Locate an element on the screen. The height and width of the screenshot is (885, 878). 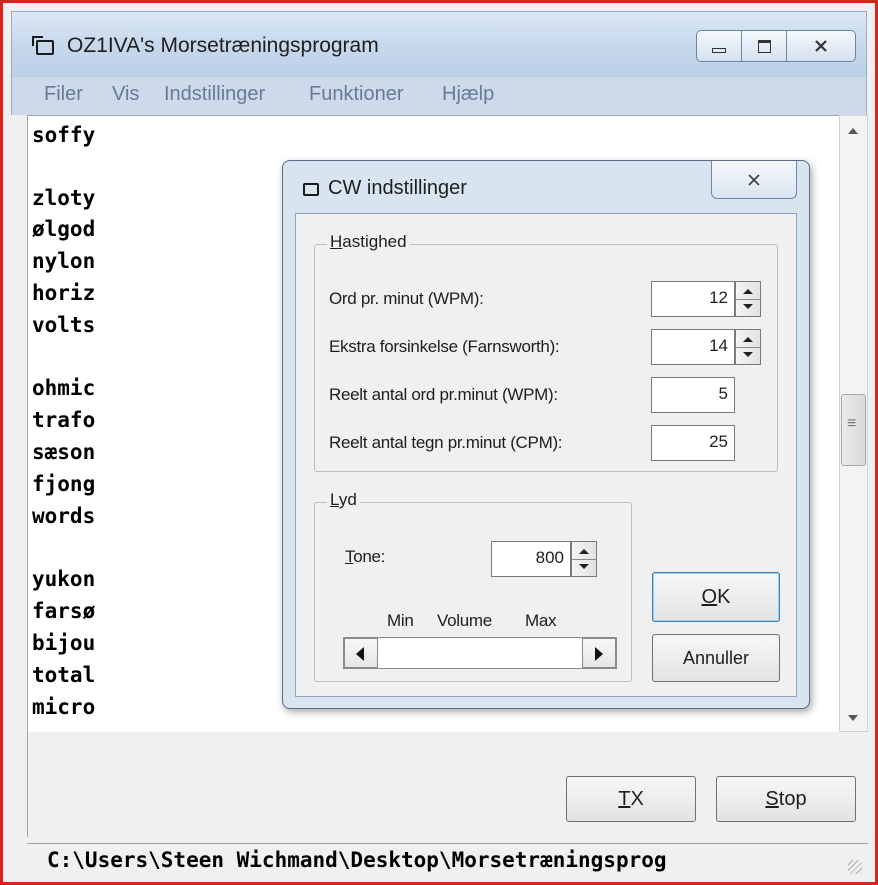
window-title: OZ1IVA's Morsetræningsprogram is located at coordinates (223, 45).